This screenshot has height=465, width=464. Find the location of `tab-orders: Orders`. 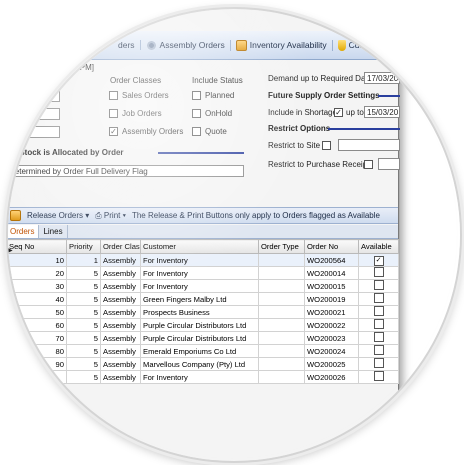

tab-orders: Orders is located at coordinates (24, 231).